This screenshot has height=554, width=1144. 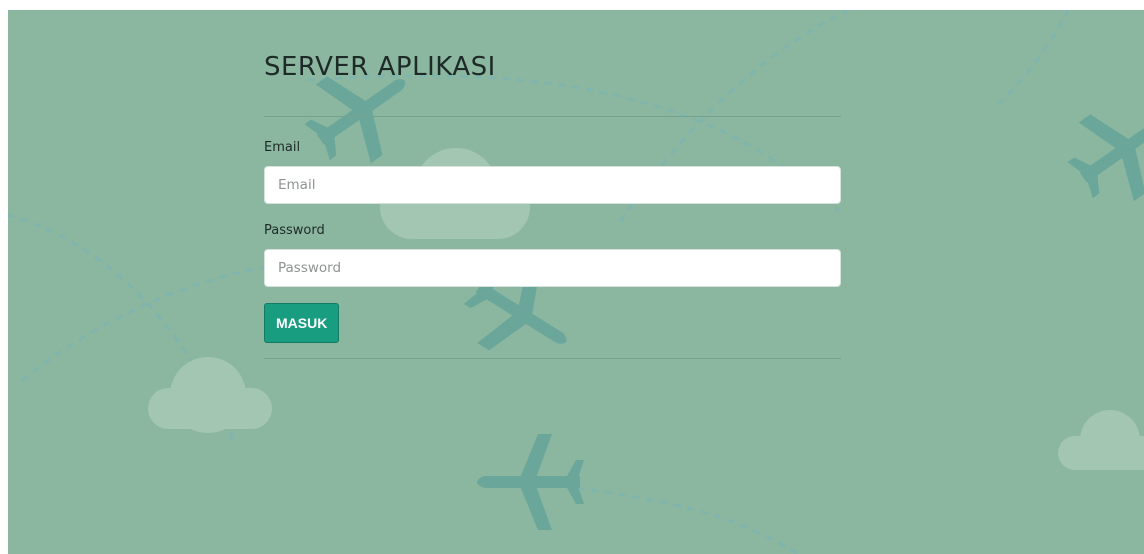 What do you see at coordinates (380, 67) in the screenshot?
I see `page-title: SERVER APLIKASI` at bounding box center [380, 67].